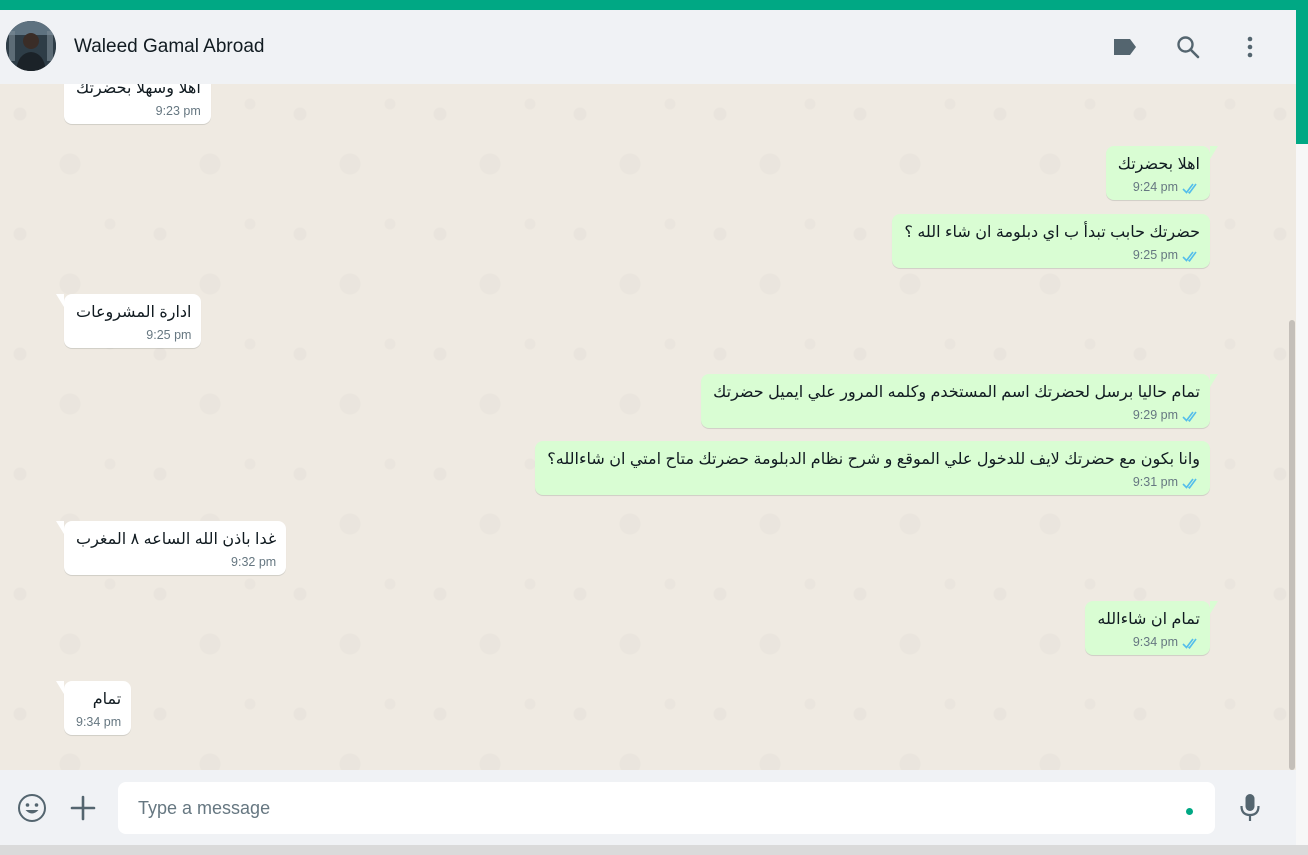  I want to click on attach-plus-icon, so click(83, 808).